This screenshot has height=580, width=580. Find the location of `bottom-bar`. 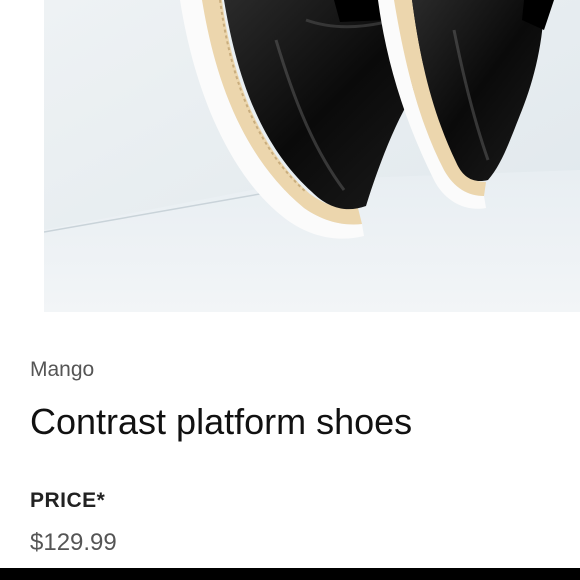

bottom-bar is located at coordinates (290, 574).